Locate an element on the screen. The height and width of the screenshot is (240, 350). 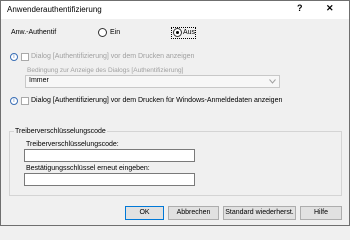
help-title-button: ? is located at coordinates (300, 8).